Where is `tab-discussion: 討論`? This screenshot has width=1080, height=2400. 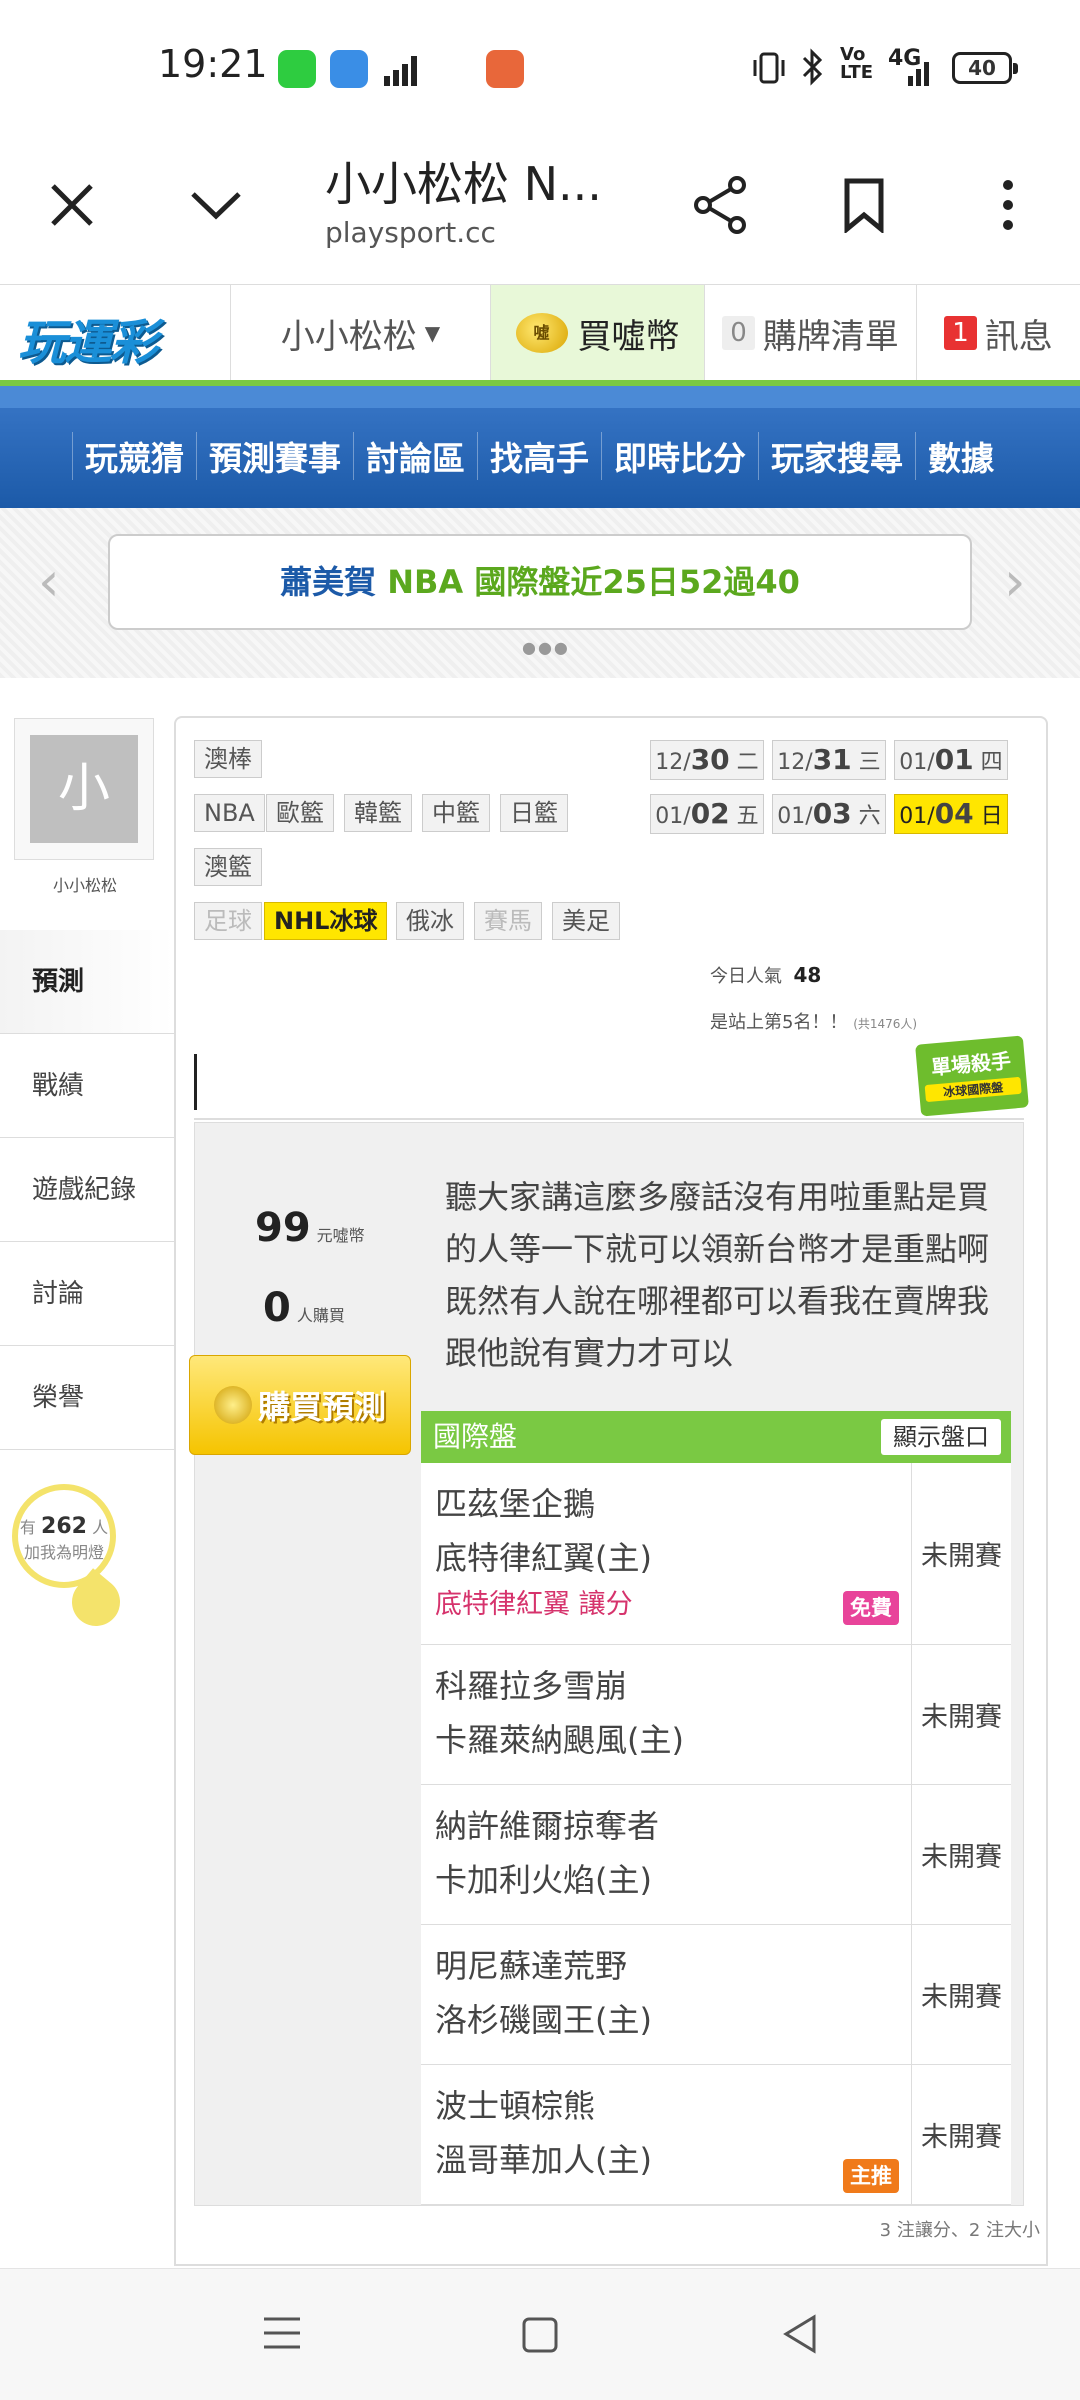 tab-discussion: 討論 is located at coordinates (87, 1294).